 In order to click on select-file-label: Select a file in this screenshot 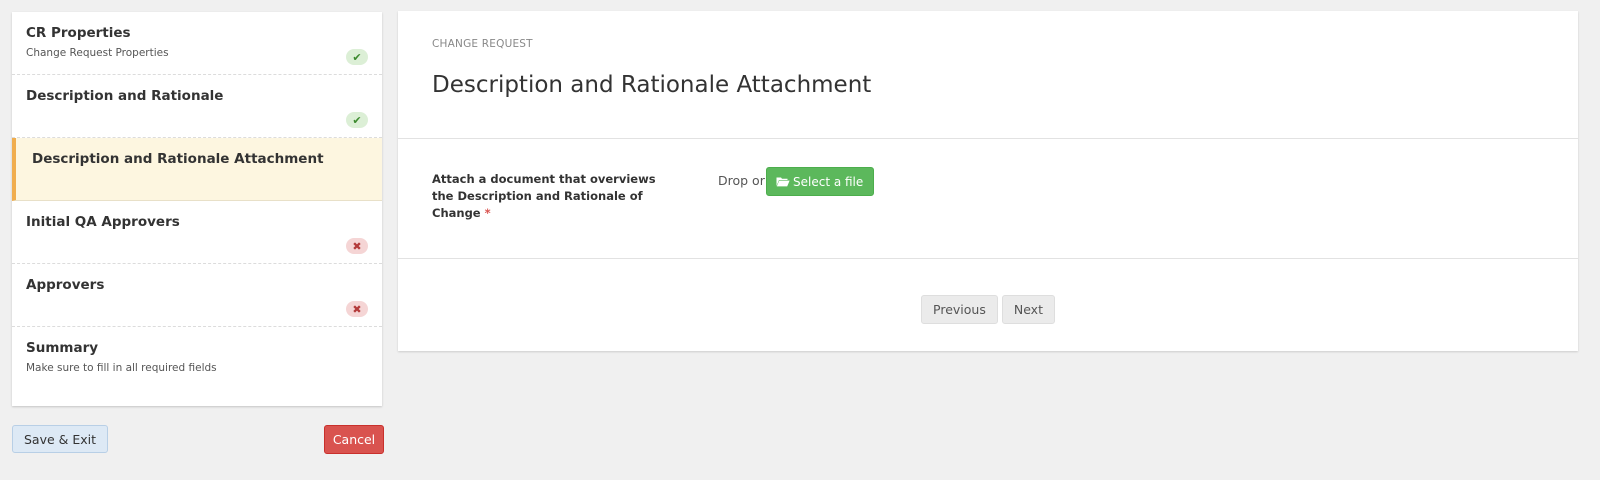, I will do `click(828, 181)`.